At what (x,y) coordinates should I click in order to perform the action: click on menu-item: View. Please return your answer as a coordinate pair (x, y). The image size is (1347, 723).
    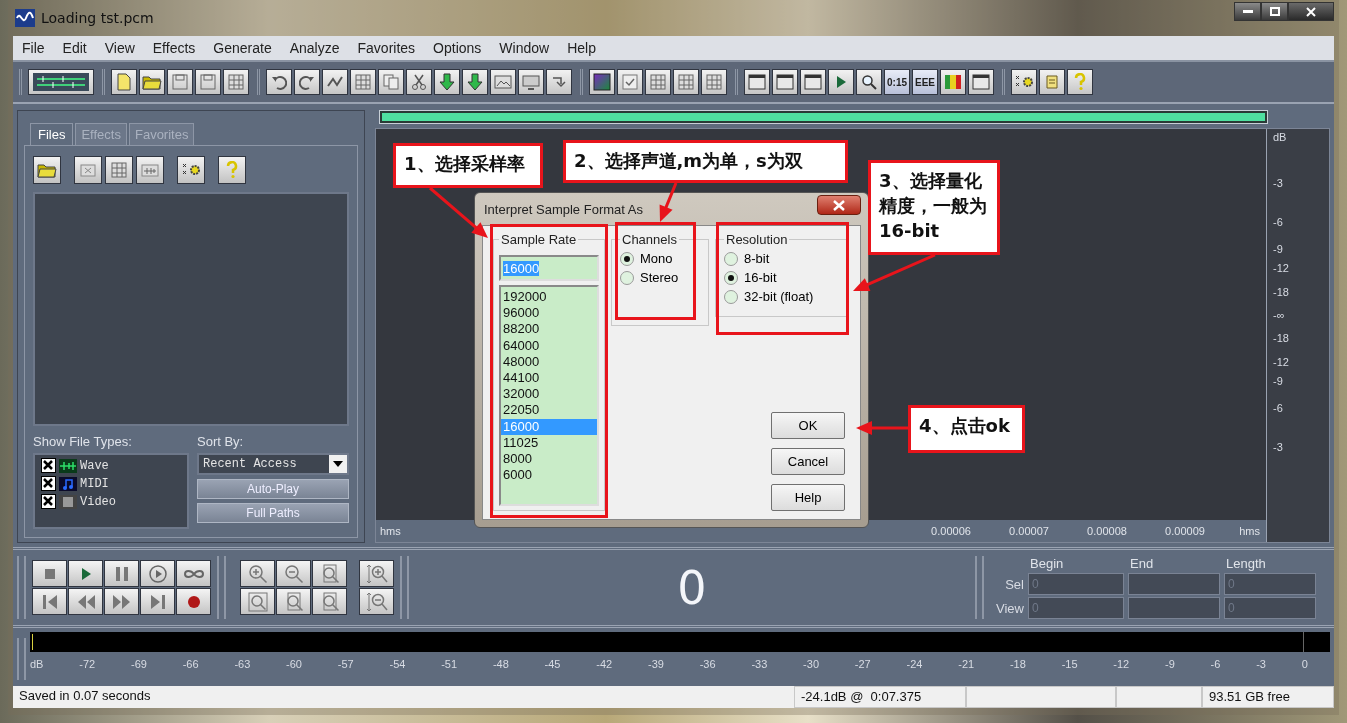
    Looking at the image, I should click on (119, 48).